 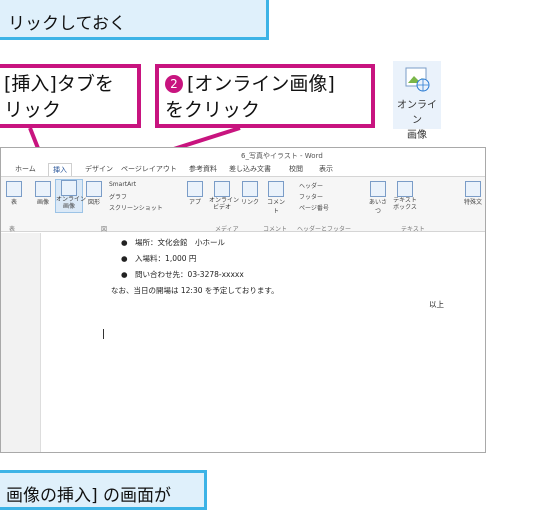 What do you see at coordinates (276, 198) in the screenshot?
I see `comment-button: コメント` at bounding box center [276, 198].